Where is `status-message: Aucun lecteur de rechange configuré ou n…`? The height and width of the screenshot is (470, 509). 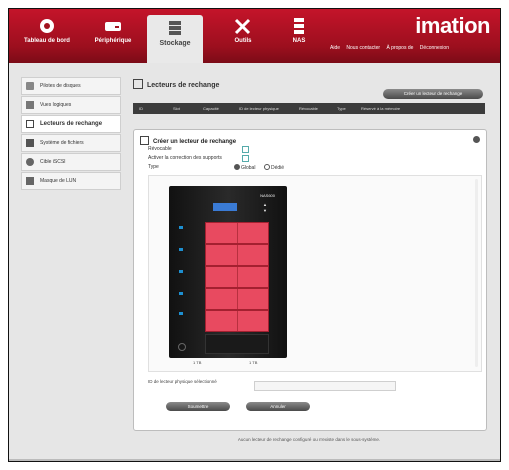
status-message: Aucun lecteur de rechange configuré ou n… is located at coordinates (309, 439).